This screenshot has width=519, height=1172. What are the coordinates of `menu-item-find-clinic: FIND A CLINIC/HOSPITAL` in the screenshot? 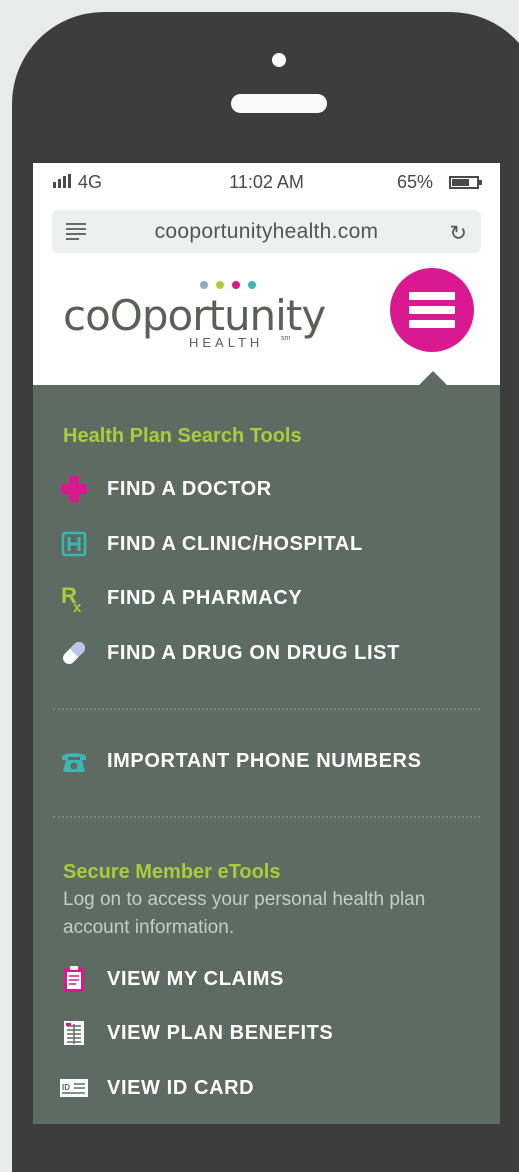 It's located at (269, 544).